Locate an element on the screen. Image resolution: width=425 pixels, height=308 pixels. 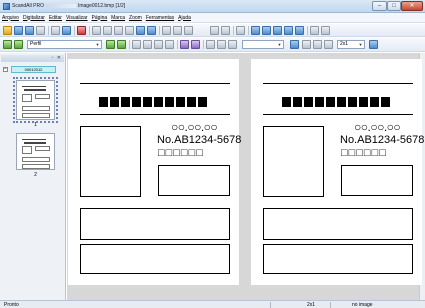
menu-visualizar: Visualizar is located at coordinates (77, 18).